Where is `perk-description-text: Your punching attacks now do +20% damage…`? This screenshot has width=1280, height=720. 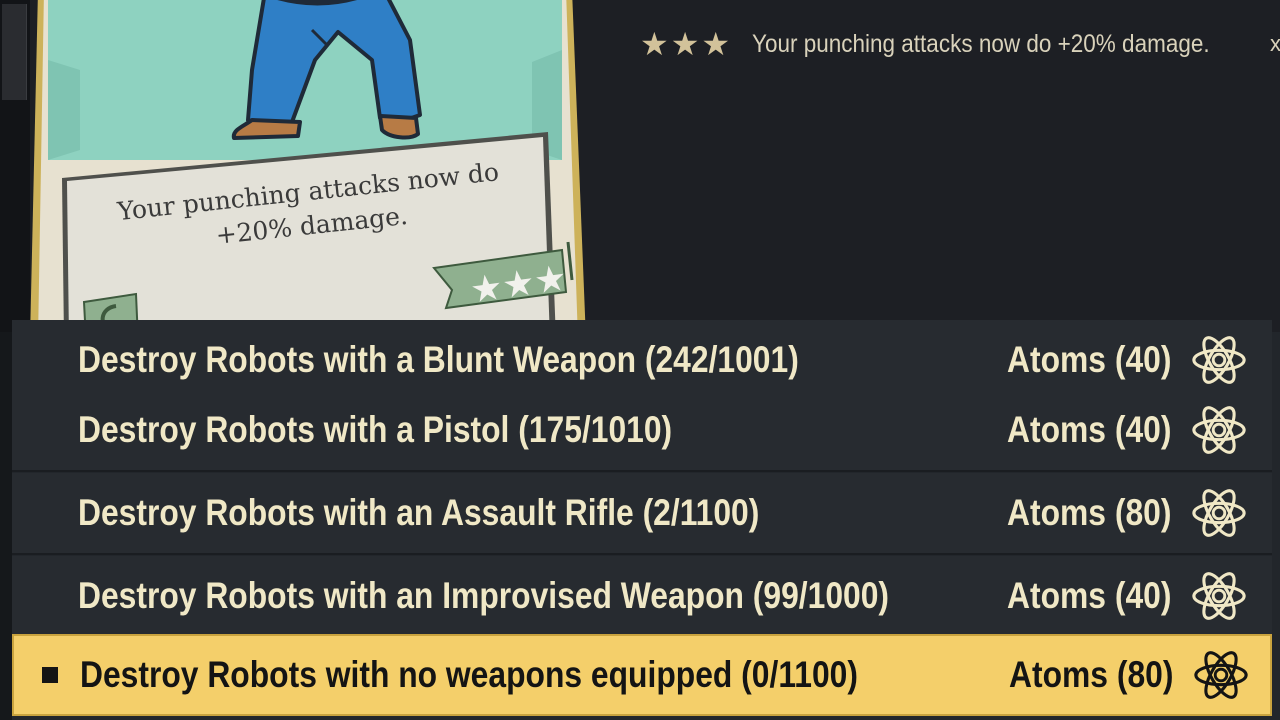
perk-description-text: Your punching attacks now do +20% damage… is located at coordinates (981, 43).